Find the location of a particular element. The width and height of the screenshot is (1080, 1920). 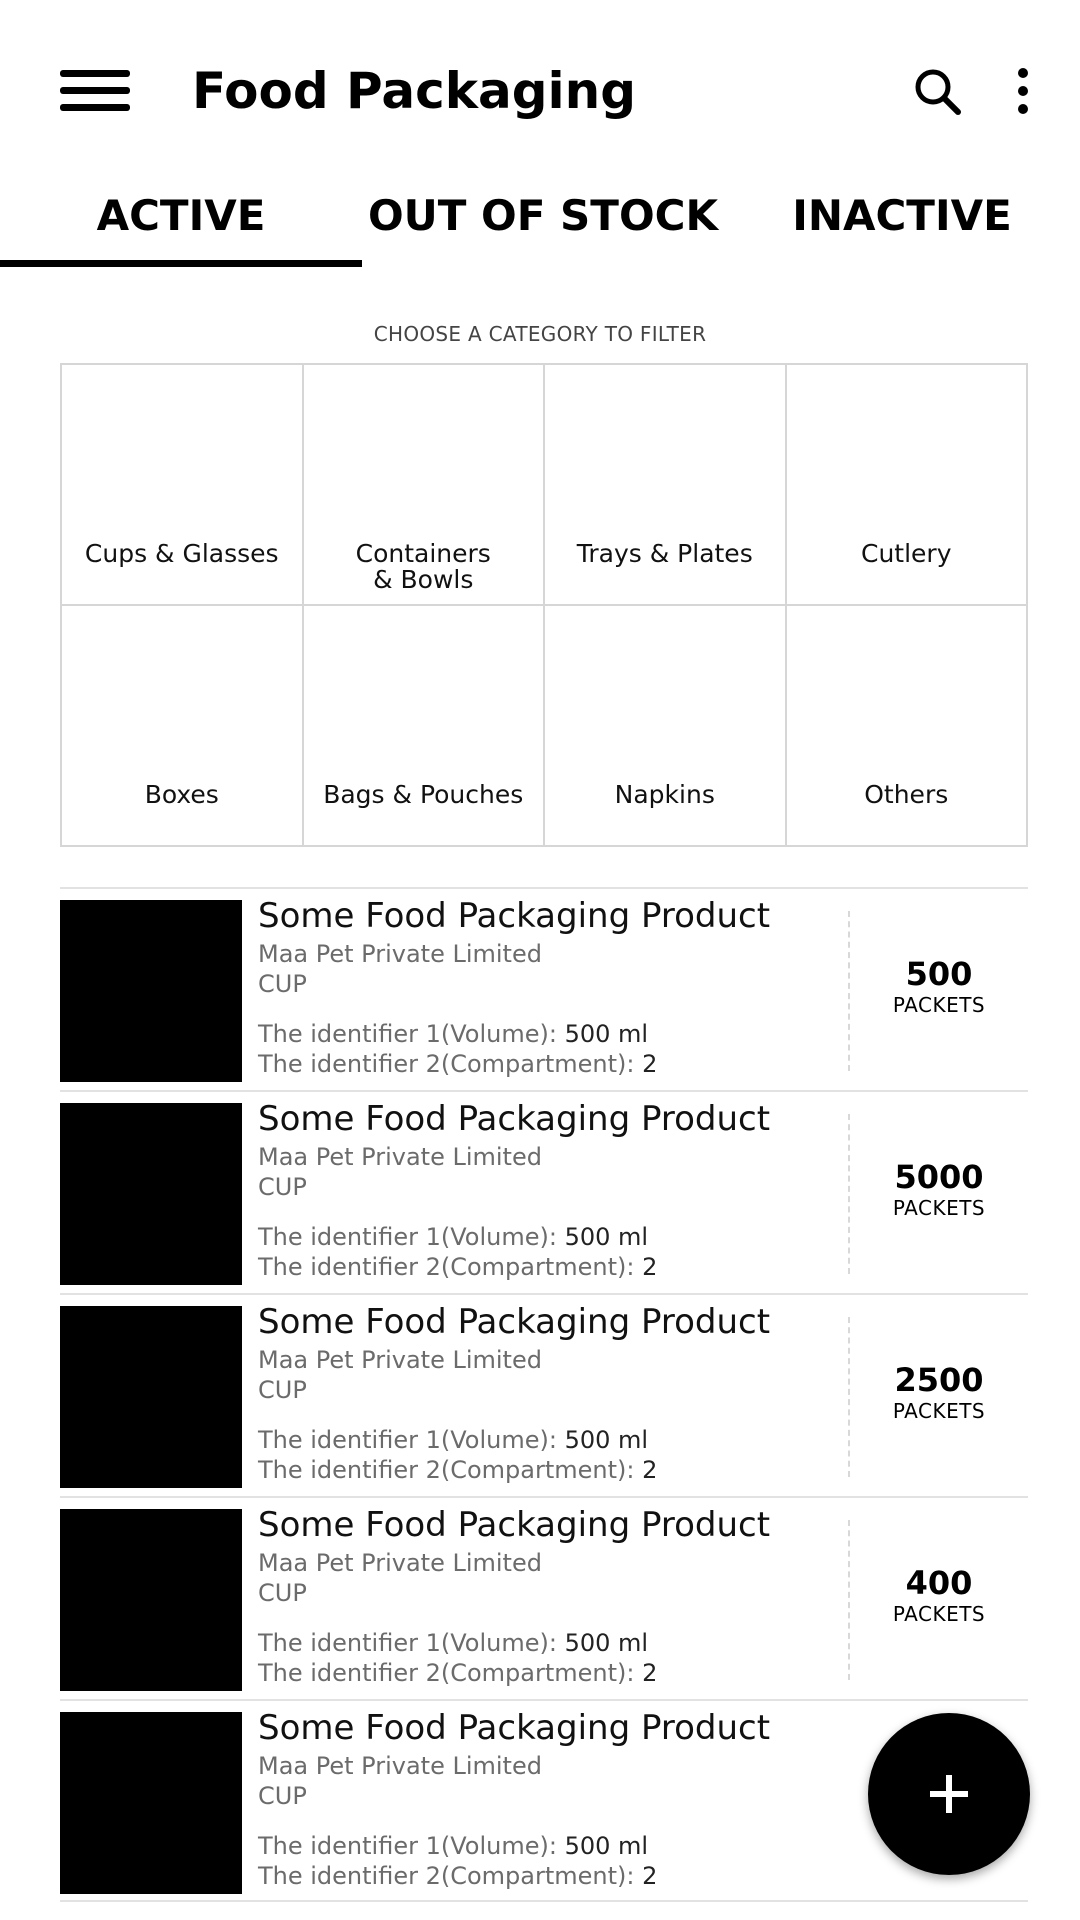

tab-out-of-stock: OUT OF STOCK is located at coordinates (543, 225).